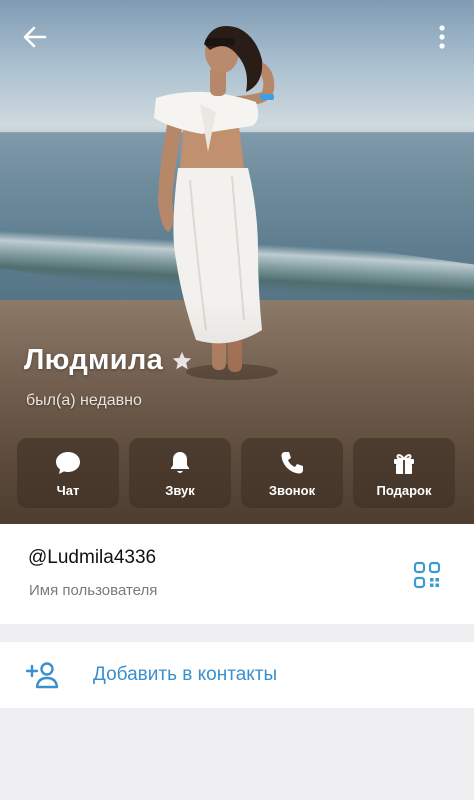  Describe the element at coordinates (42, 675) in the screenshot. I see `add-person-icon` at that location.